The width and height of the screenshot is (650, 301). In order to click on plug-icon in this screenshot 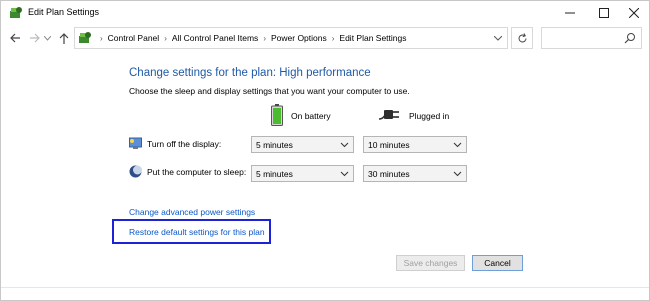, I will do `click(389, 116)`.